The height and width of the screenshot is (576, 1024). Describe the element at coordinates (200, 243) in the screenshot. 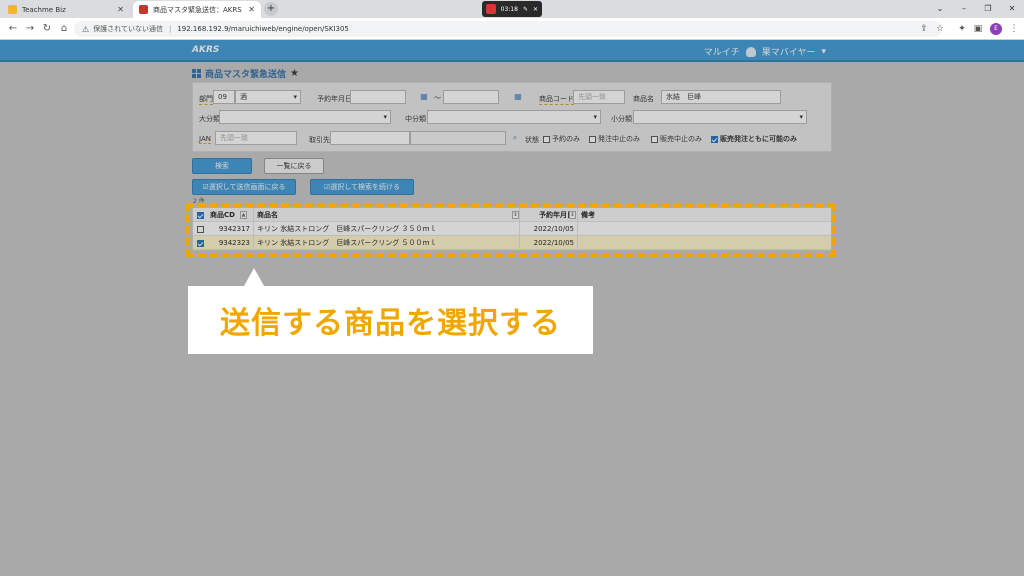

I see `row-checkbox-checked` at that location.